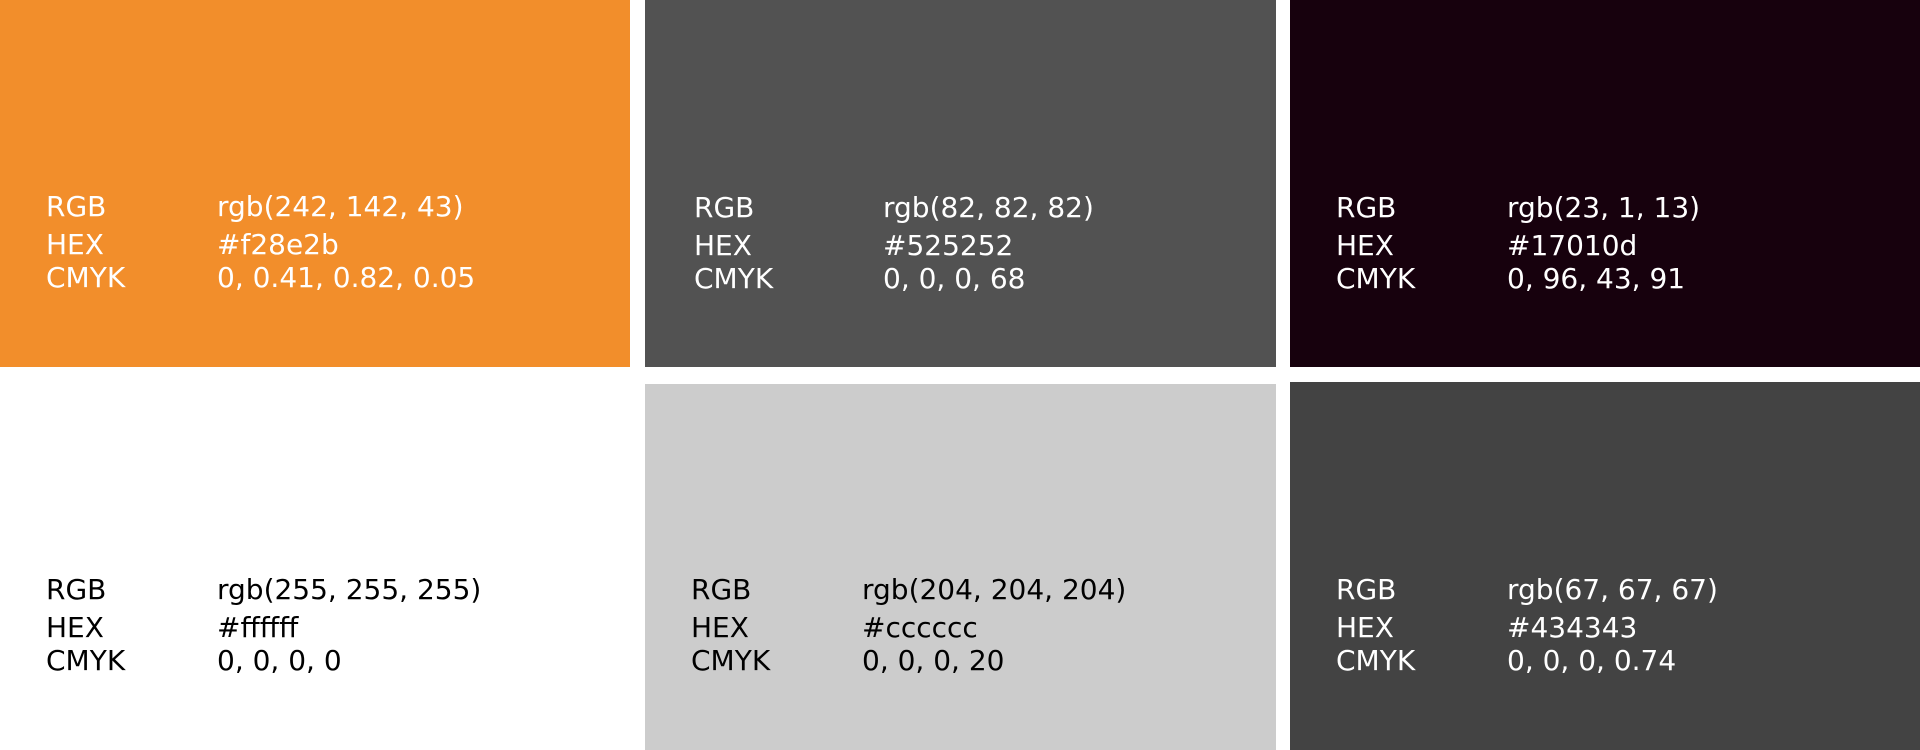  Describe the element at coordinates (349, 589) in the screenshot. I see `rgb-value: rgb(255, 255, 255)` at that location.